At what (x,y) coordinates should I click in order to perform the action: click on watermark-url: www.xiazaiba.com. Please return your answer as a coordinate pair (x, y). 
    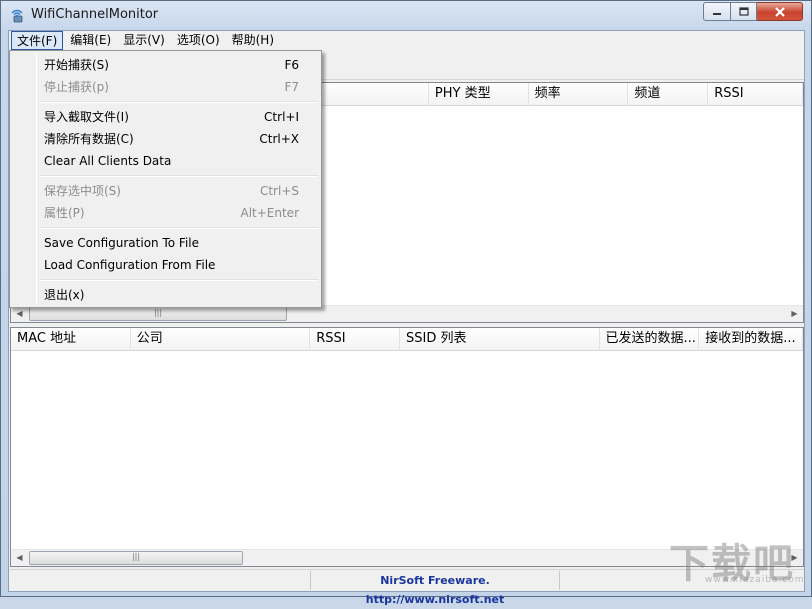
    Looking at the image, I should click on (755, 580).